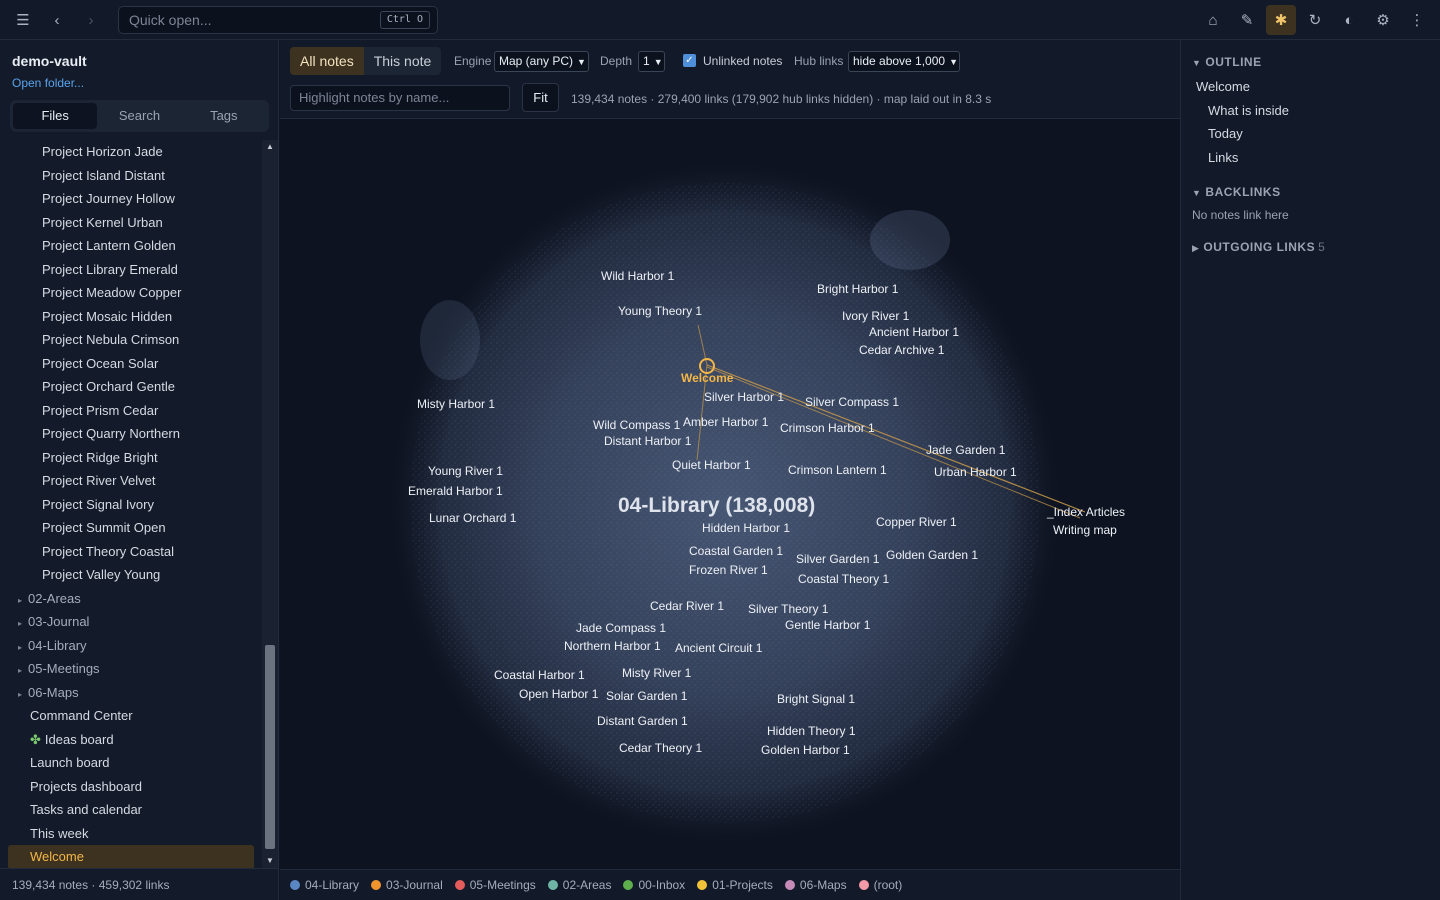 Image resolution: width=1440 pixels, height=900 pixels. Describe the element at coordinates (131, 528) in the screenshot. I see `file-item: Project Summit Open` at that location.